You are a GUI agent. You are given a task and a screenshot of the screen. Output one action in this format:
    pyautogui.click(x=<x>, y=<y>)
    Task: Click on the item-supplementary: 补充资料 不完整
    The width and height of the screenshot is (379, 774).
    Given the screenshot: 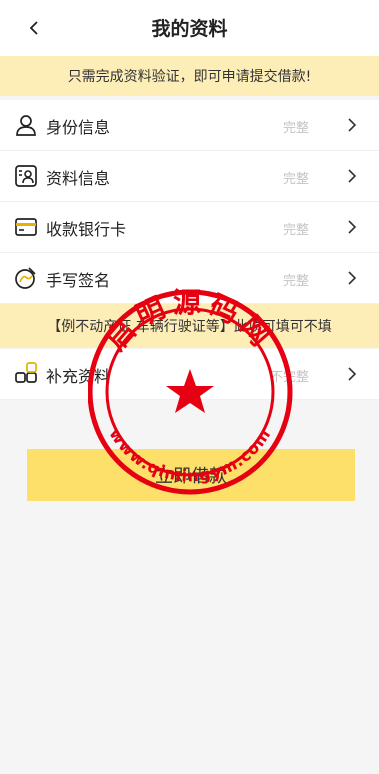 What is the action you would take?
    pyautogui.click(x=189, y=374)
    